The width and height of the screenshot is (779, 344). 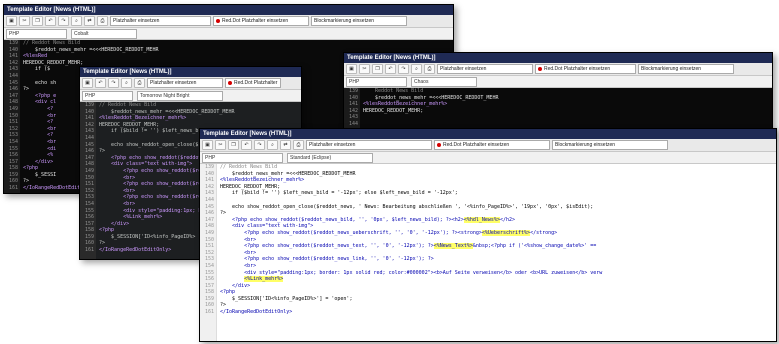 I want to click on line-number: 147, so click(x=209, y=219).